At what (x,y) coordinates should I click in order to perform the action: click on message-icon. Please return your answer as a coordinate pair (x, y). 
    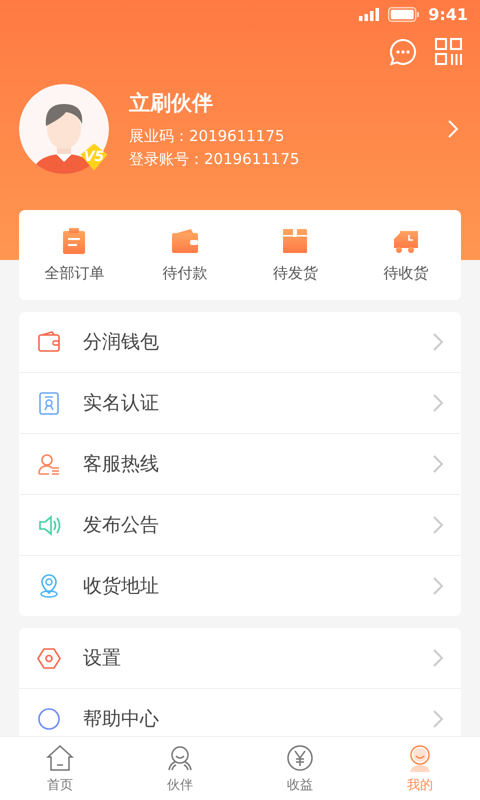
    Looking at the image, I should click on (403, 52).